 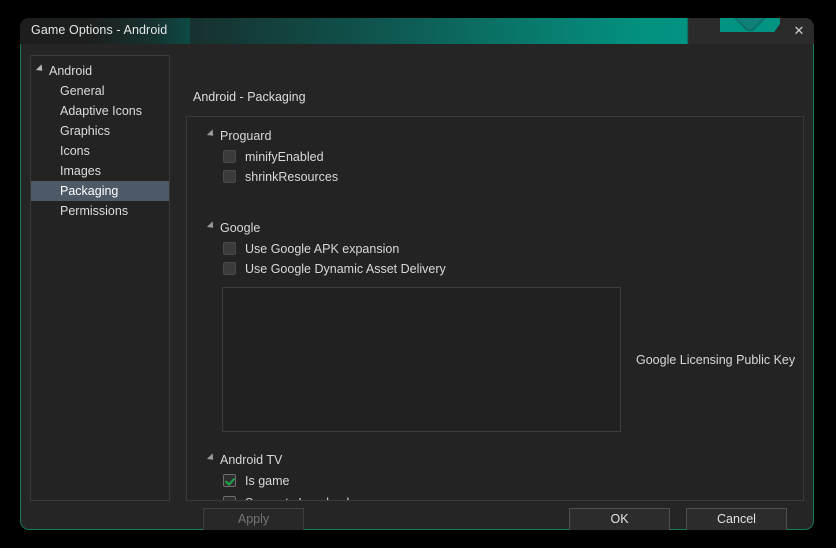 I want to click on checkbox-row-google-apk-expansion: Use Google APK expansion, so click(x=311, y=251).